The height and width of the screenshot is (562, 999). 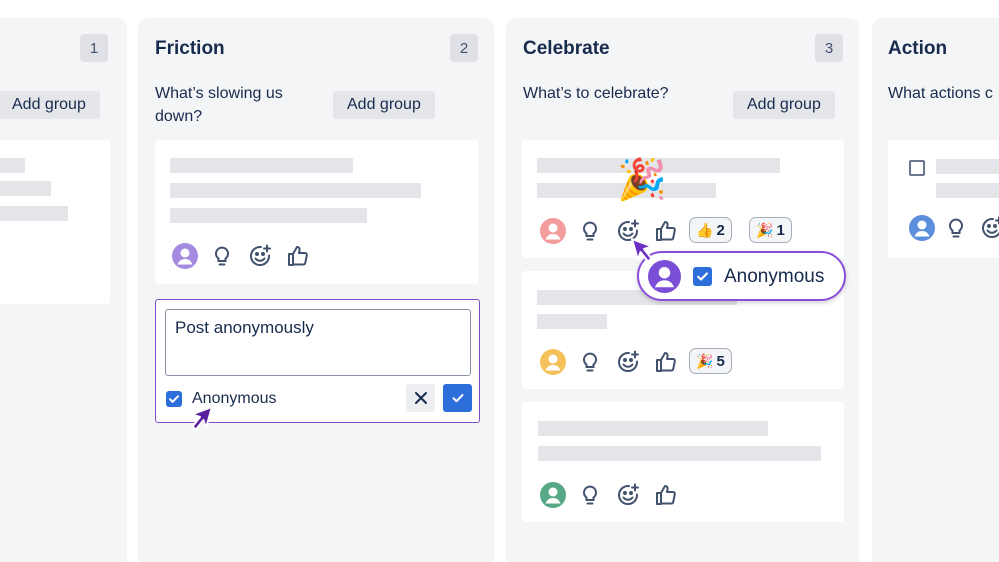 What do you see at coordinates (780, 230) in the screenshot?
I see `reaction-count: 1` at bounding box center [780, 230].